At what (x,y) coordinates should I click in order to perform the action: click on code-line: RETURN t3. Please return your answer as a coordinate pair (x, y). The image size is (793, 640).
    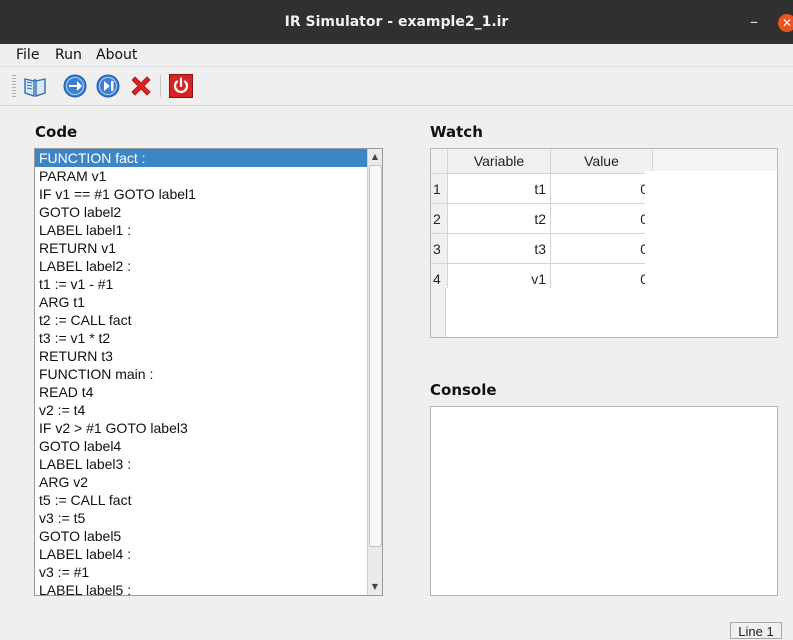
    Looking at the image, I should click on (201, 356).